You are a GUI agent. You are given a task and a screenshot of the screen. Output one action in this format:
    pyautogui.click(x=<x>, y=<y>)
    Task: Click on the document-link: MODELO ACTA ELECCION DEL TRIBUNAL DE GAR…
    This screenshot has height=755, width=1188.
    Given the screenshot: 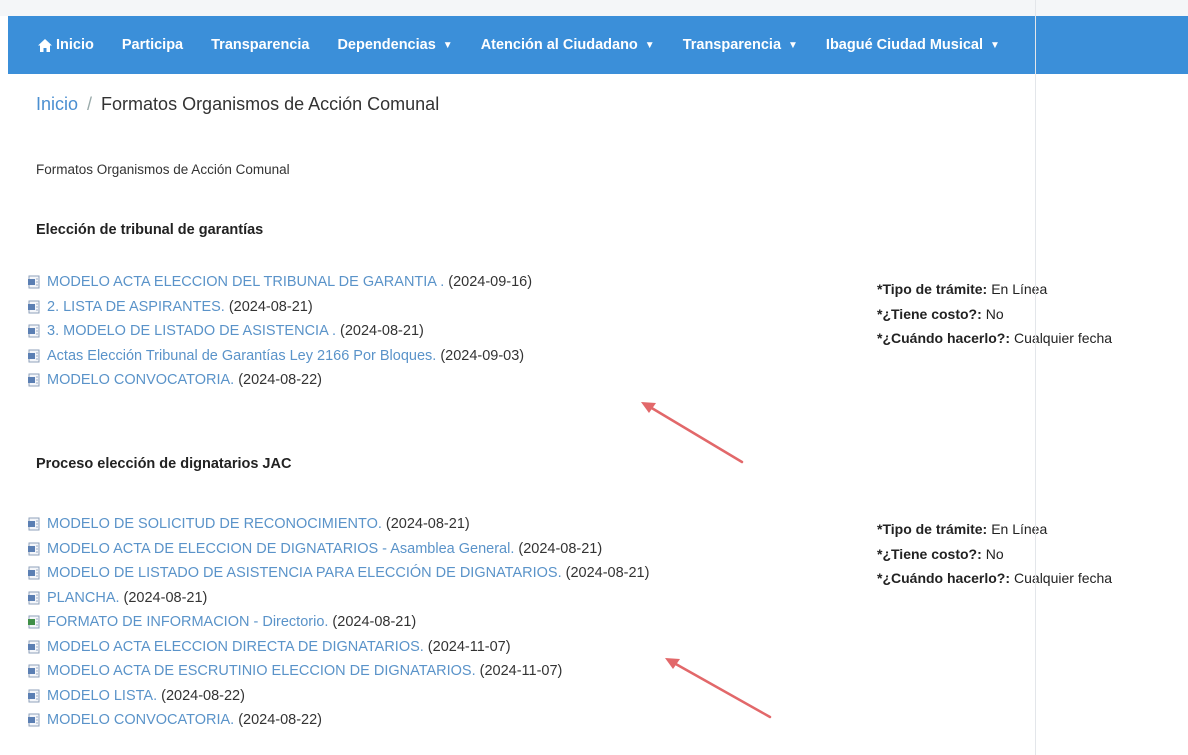 What is the action you would take?
    pyautogui.click(x=245, y=282)
    